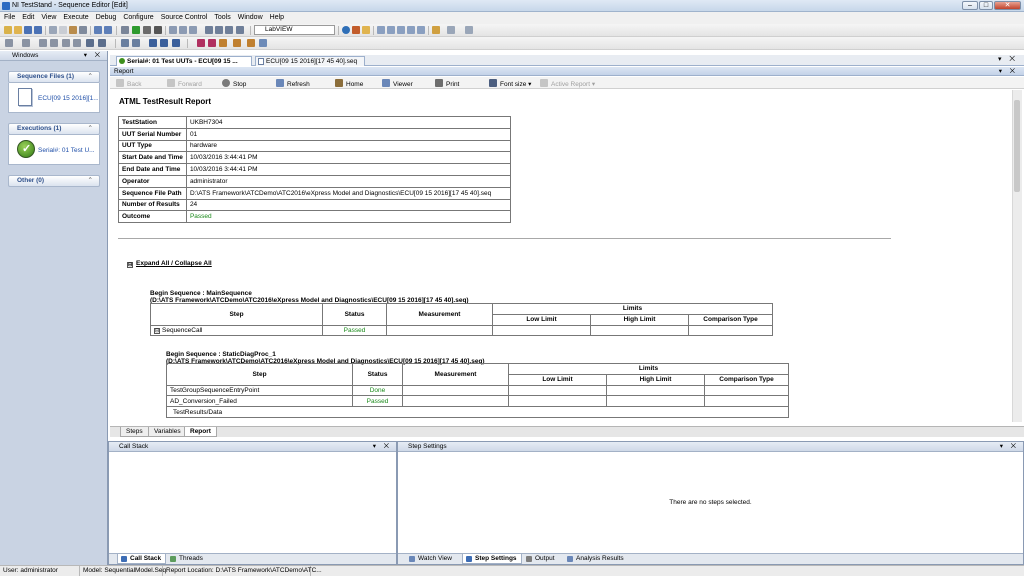  I want to click on menu-tools: Tools, so click(221, 16).